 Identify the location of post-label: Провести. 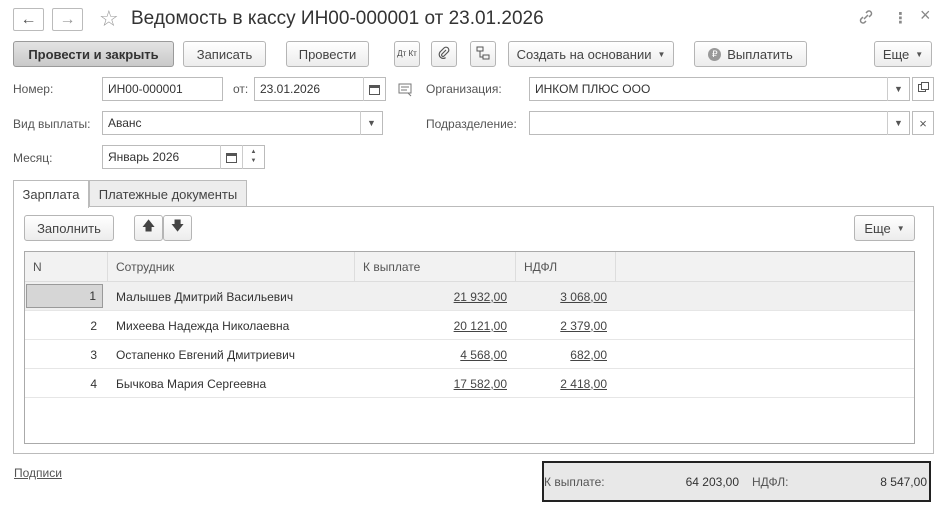
(327, 54).